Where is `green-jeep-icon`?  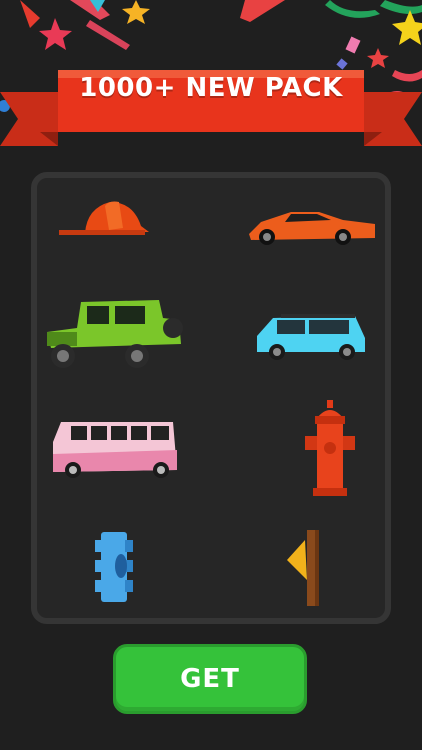 green-jeep-icon is located at coordinates (115, 334).